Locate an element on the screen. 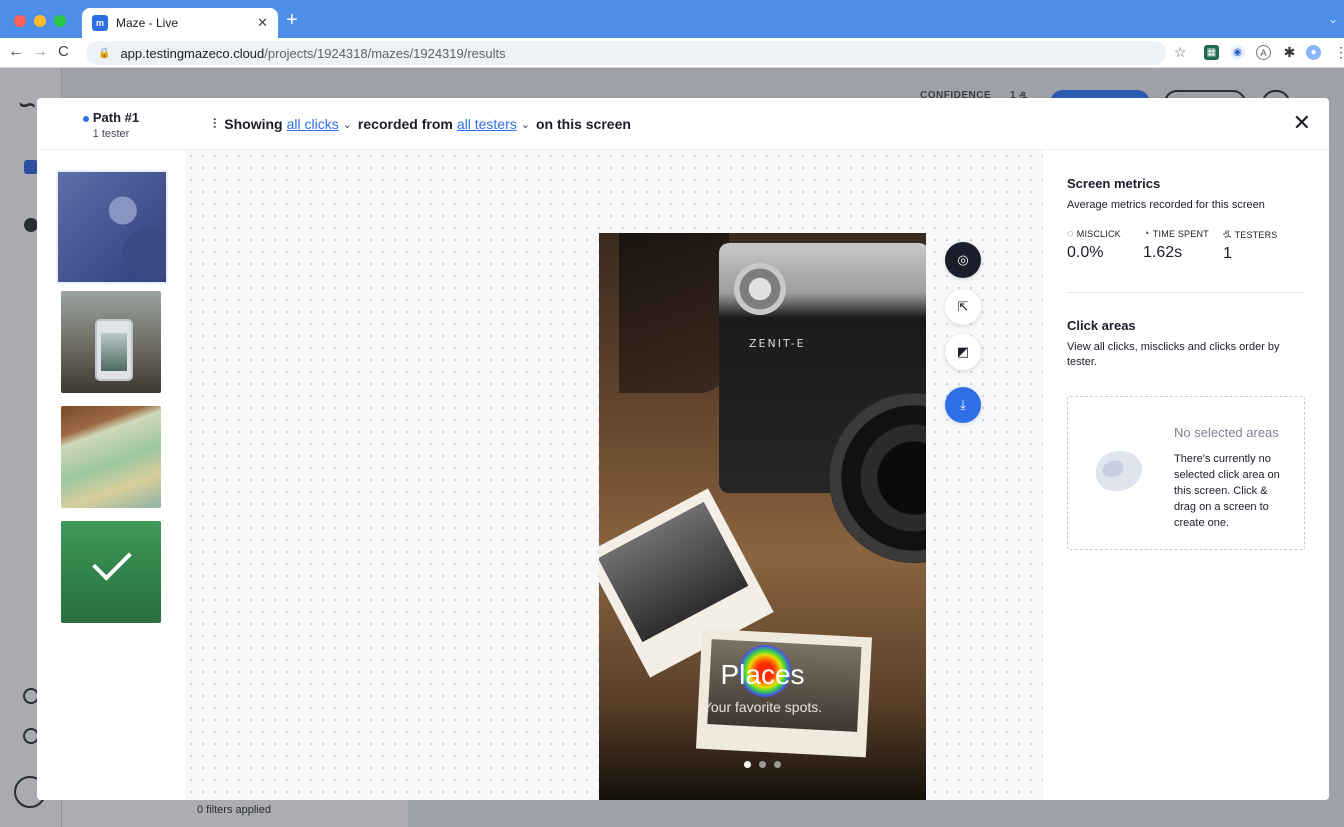 The image size is (1344, 827). path-name-row: Path #1 is located at coordinates (111, 117).